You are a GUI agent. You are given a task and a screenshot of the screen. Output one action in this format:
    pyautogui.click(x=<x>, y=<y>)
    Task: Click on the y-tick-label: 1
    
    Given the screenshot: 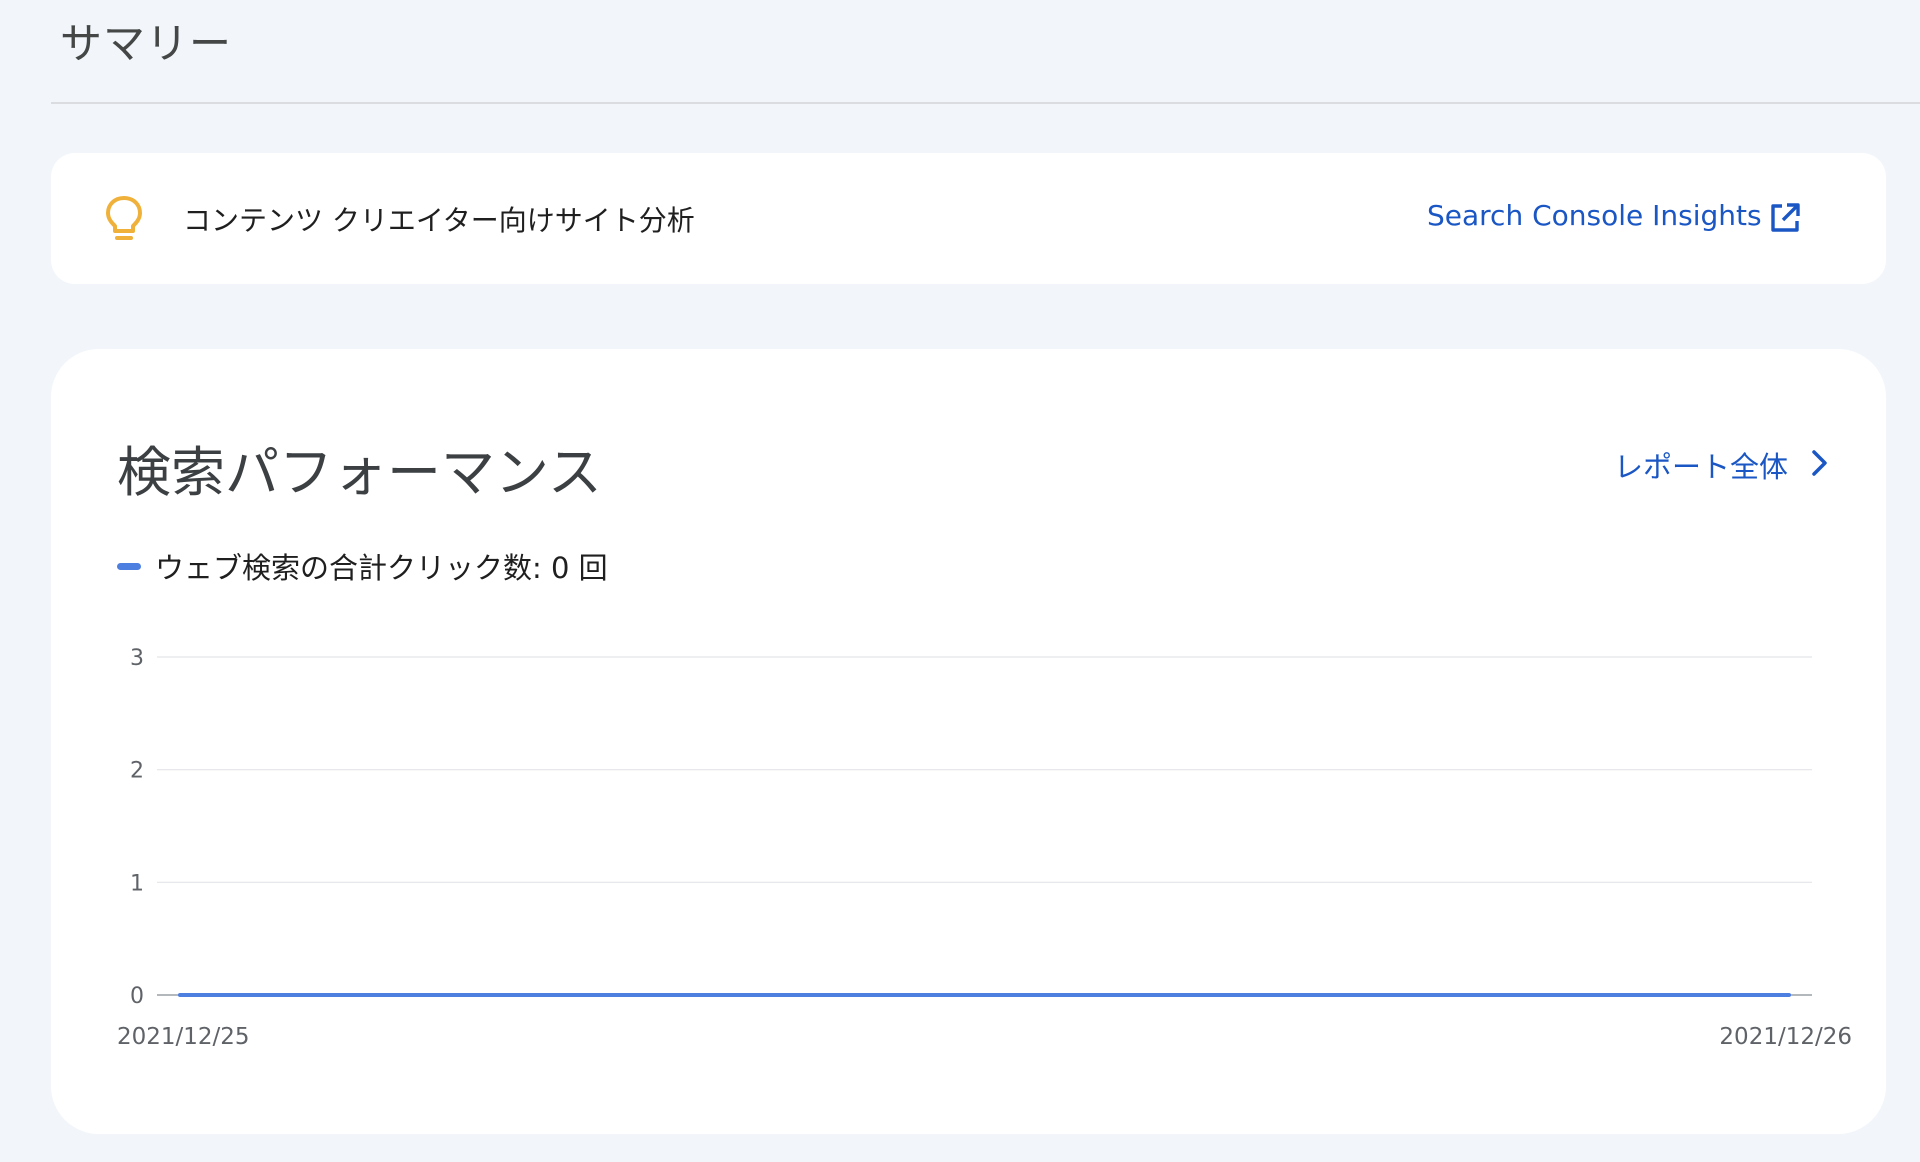 What is the action you would take?
    pyautogui.click(x=137, y=883)
    